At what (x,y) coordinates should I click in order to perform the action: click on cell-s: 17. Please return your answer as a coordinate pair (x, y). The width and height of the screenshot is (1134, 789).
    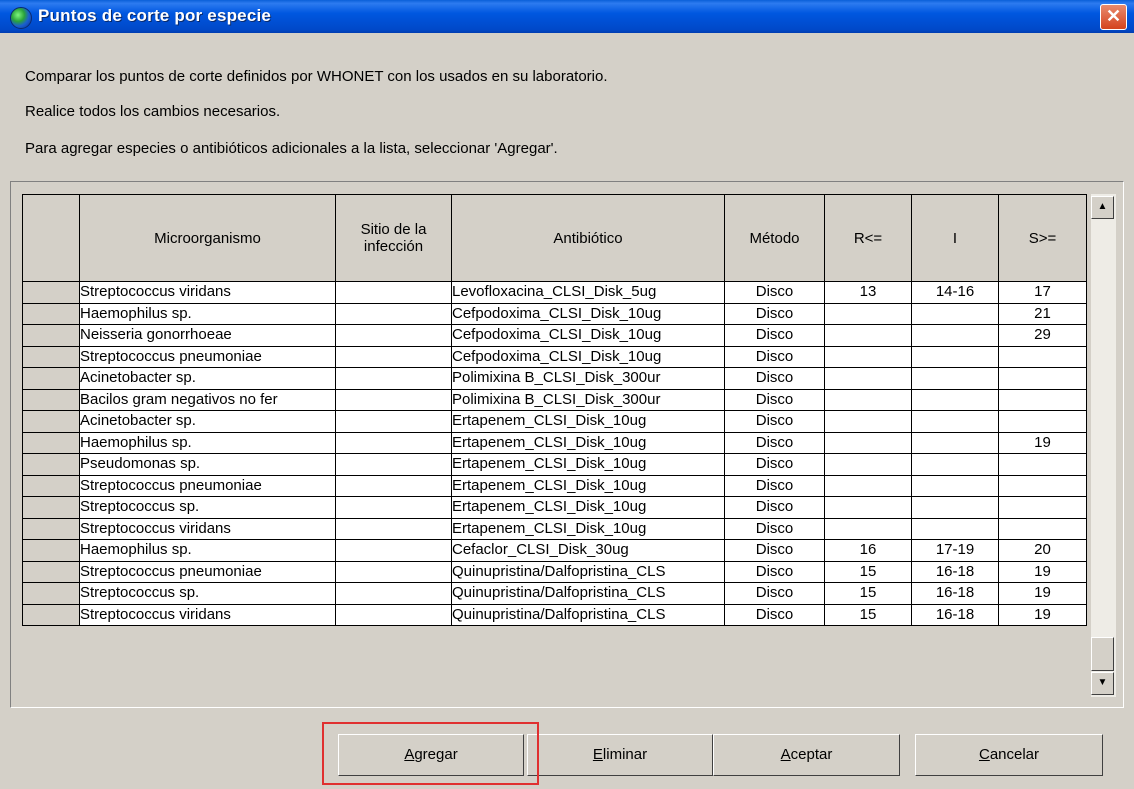
    Looking at the image, I should click on (1042, 292).